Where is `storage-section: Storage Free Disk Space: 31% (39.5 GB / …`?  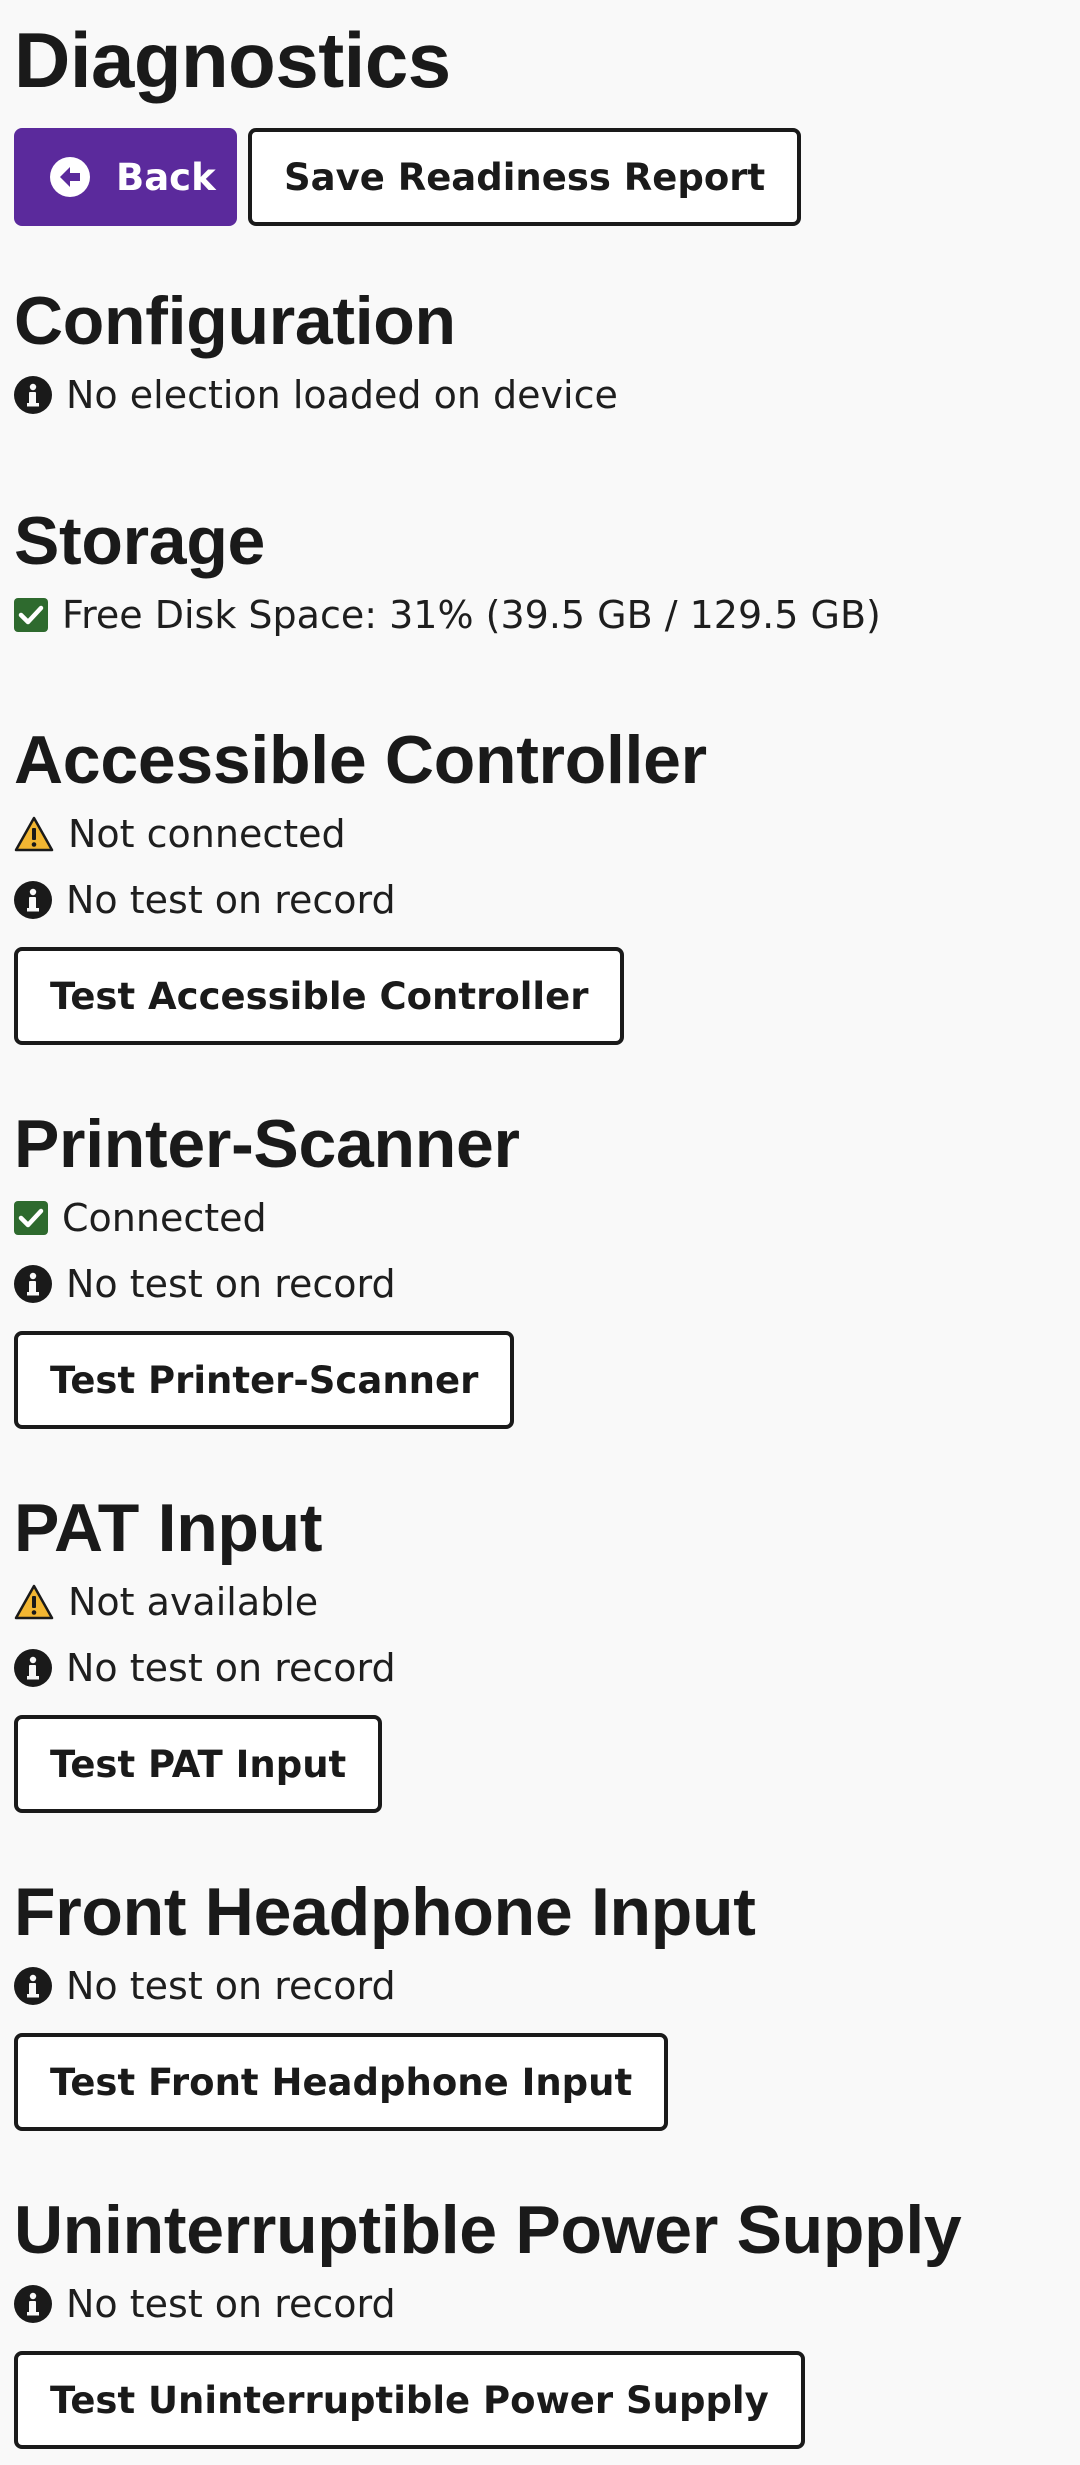
storage-section: Storage Free Disk Space: 31% (39.5 GB / … is located at coordinates (447, 574).